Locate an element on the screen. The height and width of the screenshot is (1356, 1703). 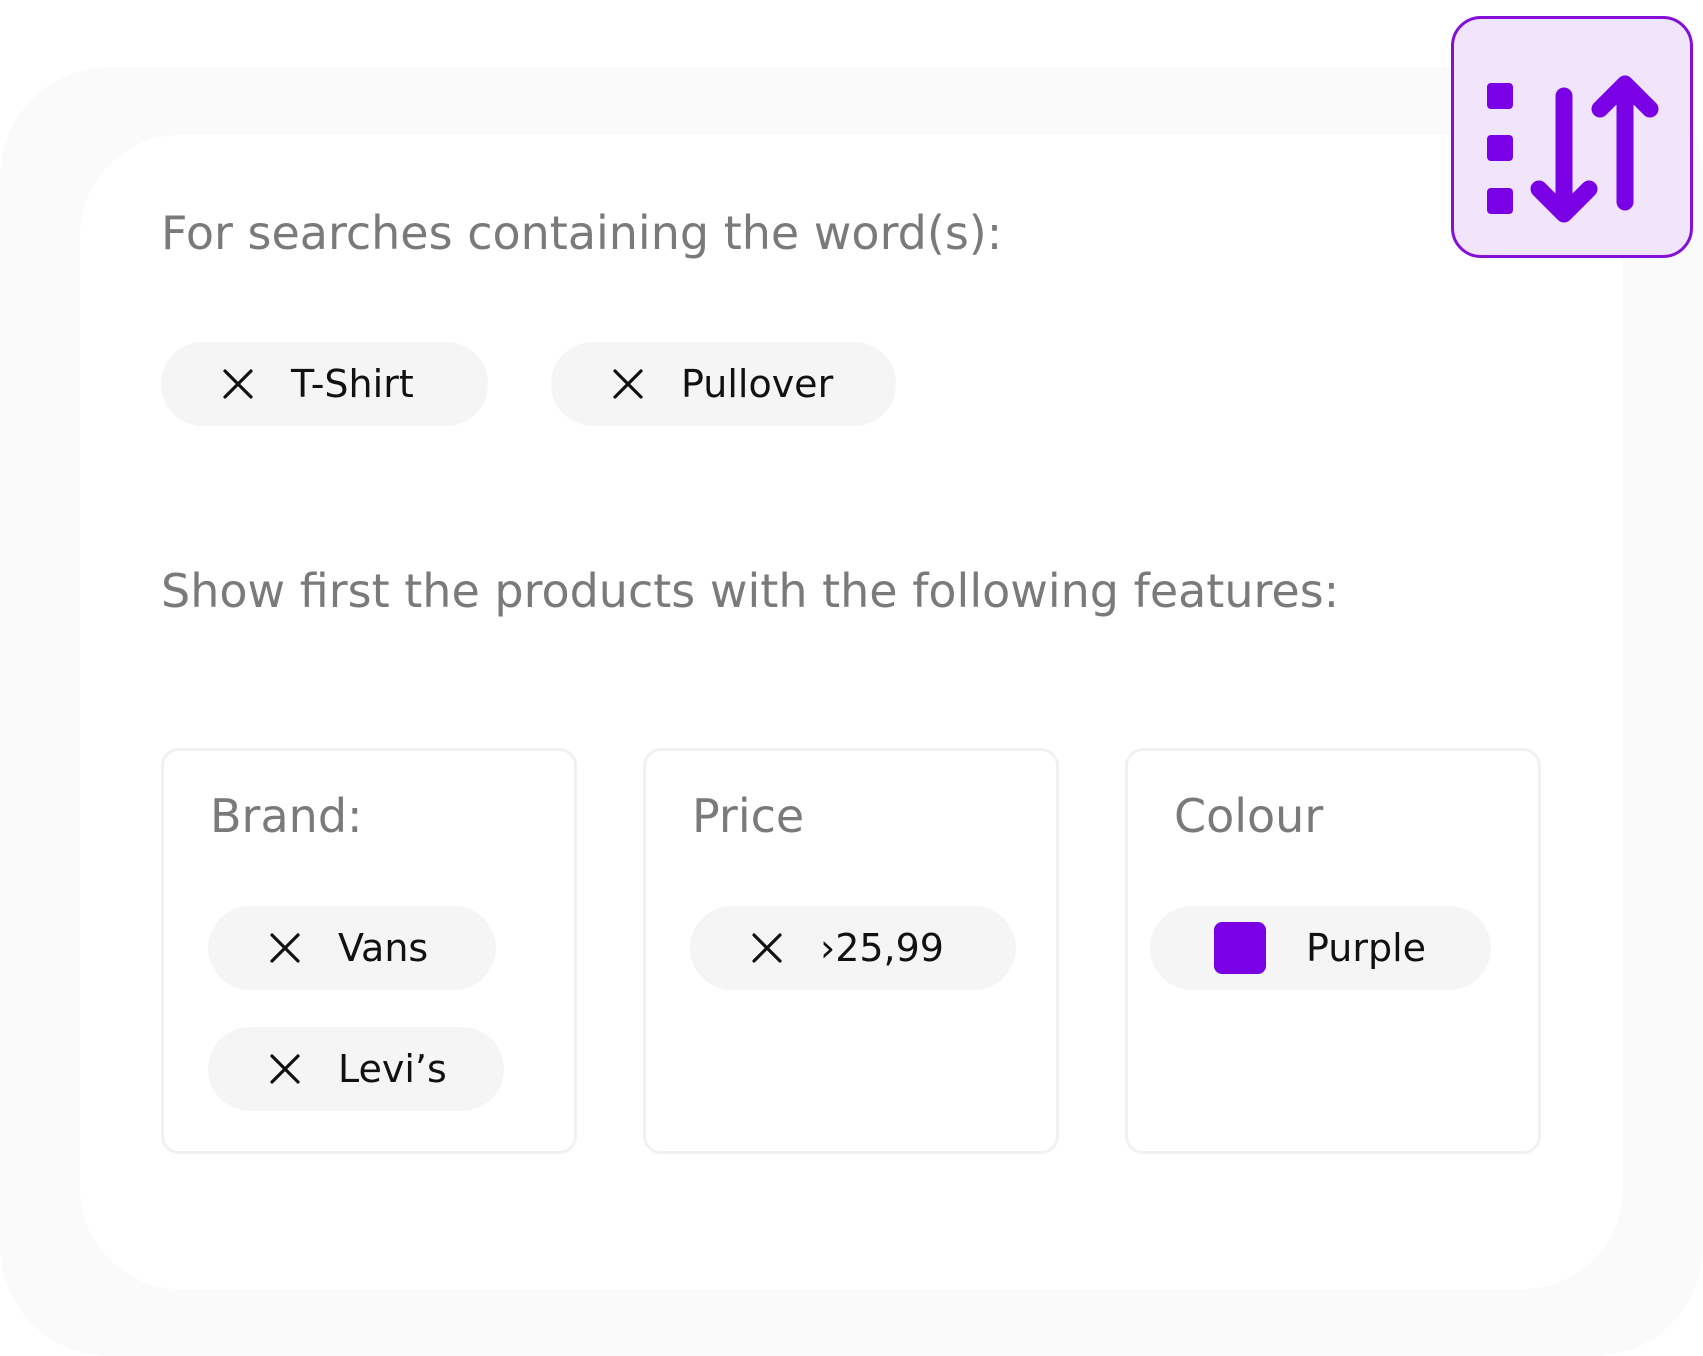
search-term-label: Pullover is located at coordinates (757, 384).